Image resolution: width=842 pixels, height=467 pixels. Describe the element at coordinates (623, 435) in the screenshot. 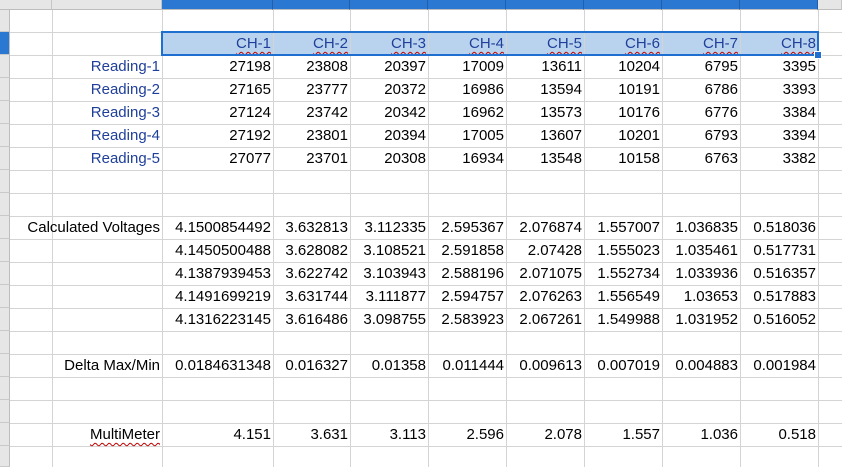

I see `multimeter-value: 1.557` at that location.